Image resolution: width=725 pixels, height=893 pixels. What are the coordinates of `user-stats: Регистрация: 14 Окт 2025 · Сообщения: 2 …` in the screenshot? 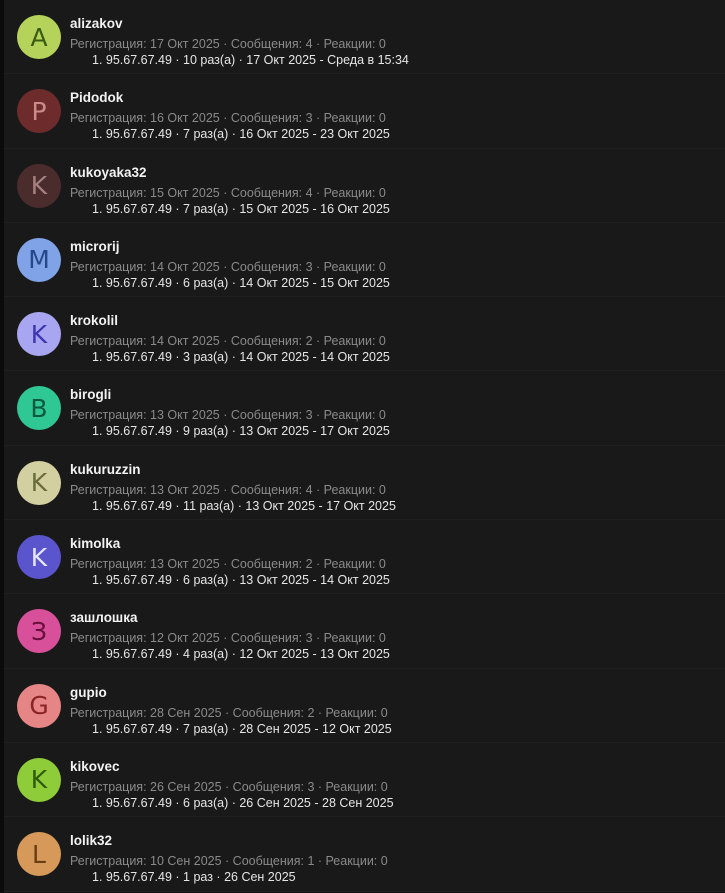 It's located at (228, 341).